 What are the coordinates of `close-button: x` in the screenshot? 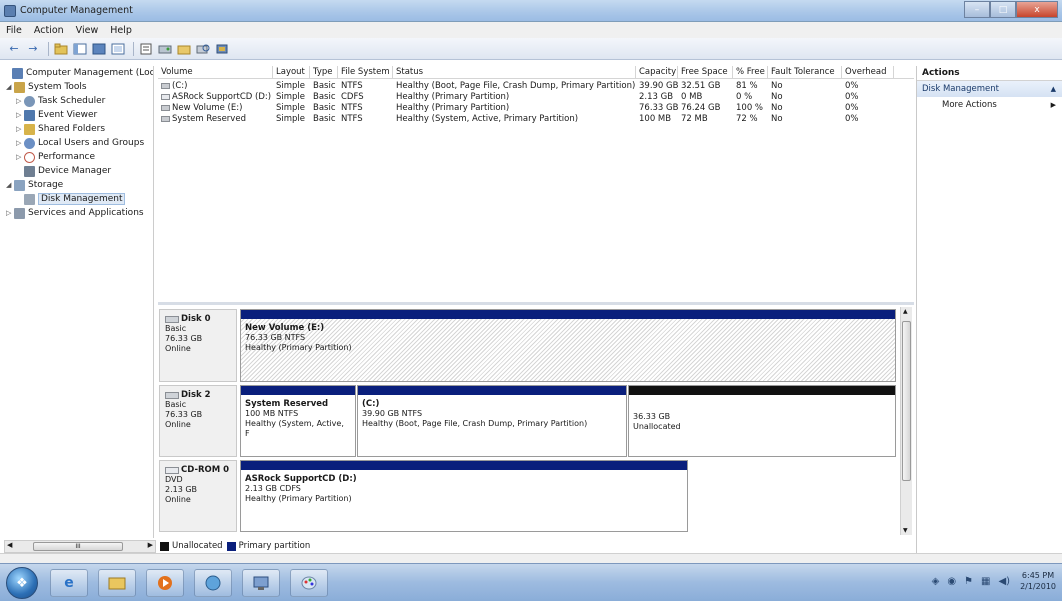 It's located at (1037, 9).